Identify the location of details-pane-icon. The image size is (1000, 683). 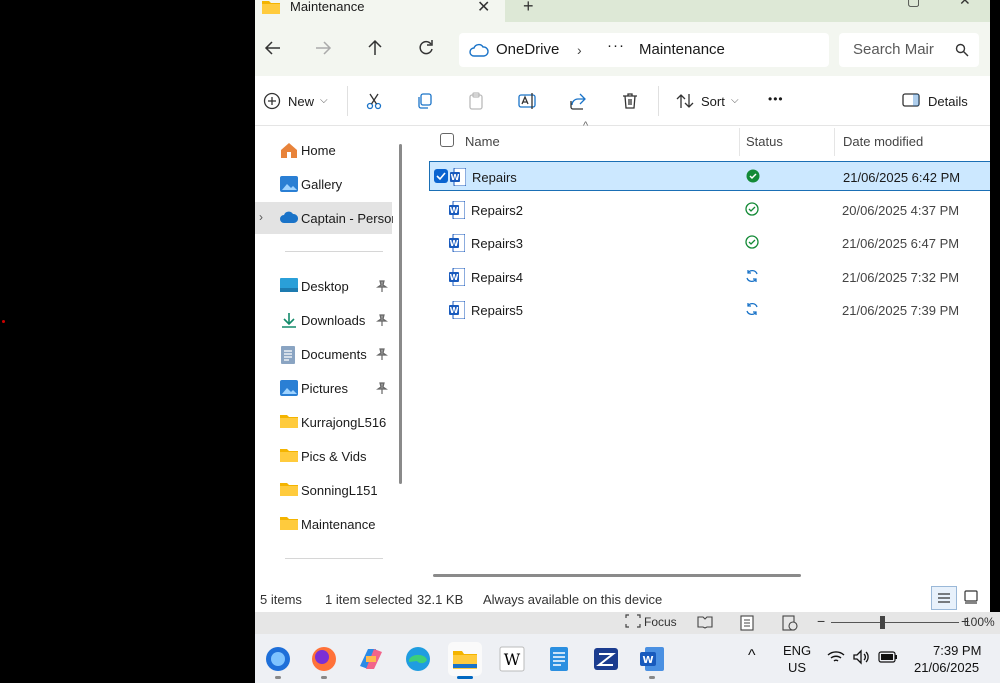
(911, 102).